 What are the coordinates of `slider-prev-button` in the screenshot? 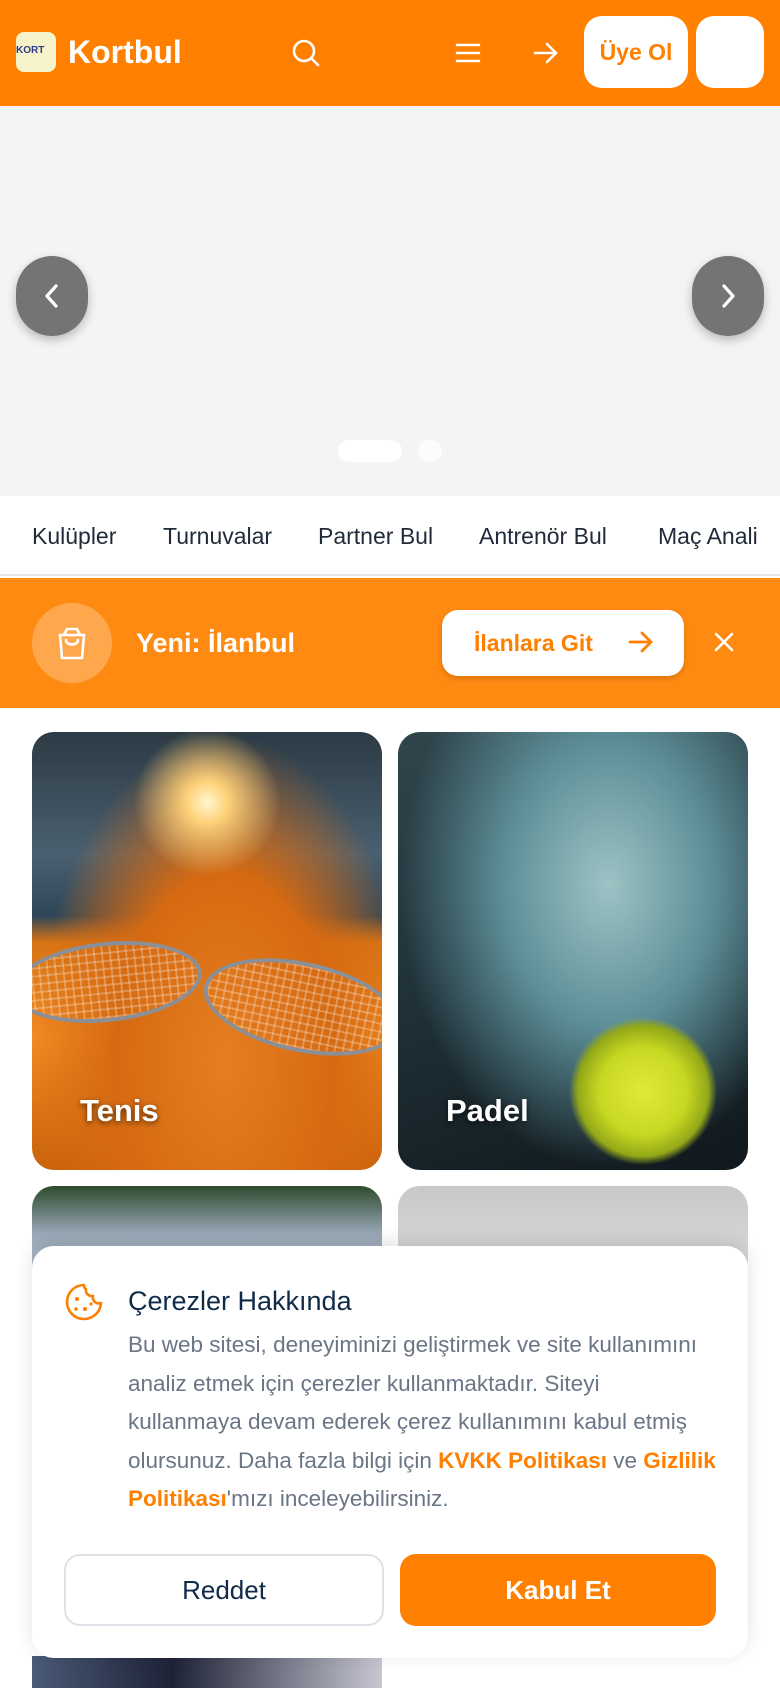 It's located at (52, 296).